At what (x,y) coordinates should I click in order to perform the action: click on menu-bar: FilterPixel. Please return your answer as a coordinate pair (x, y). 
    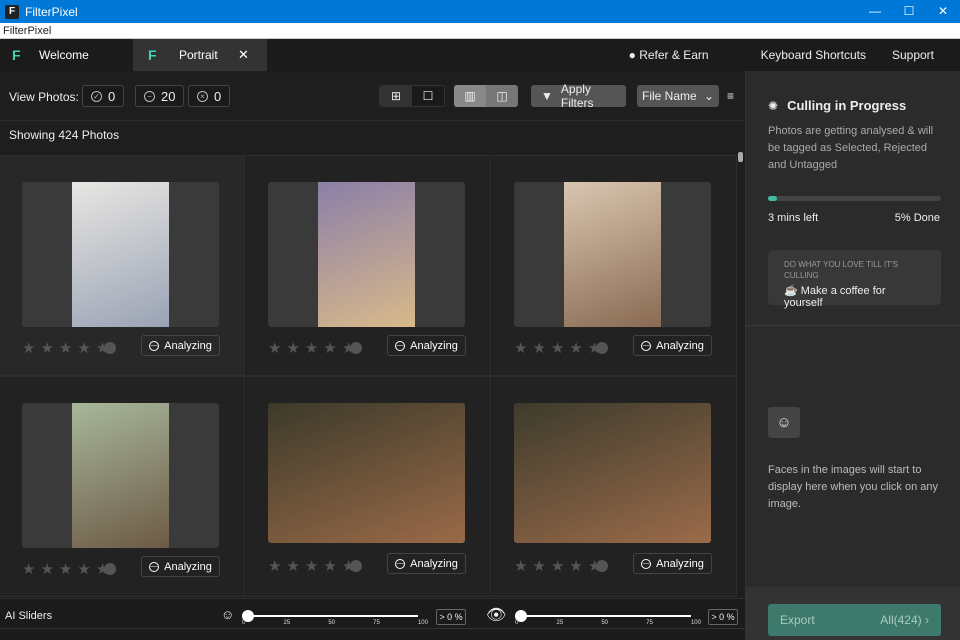
    Looking at the image, I should click on (480, 31).